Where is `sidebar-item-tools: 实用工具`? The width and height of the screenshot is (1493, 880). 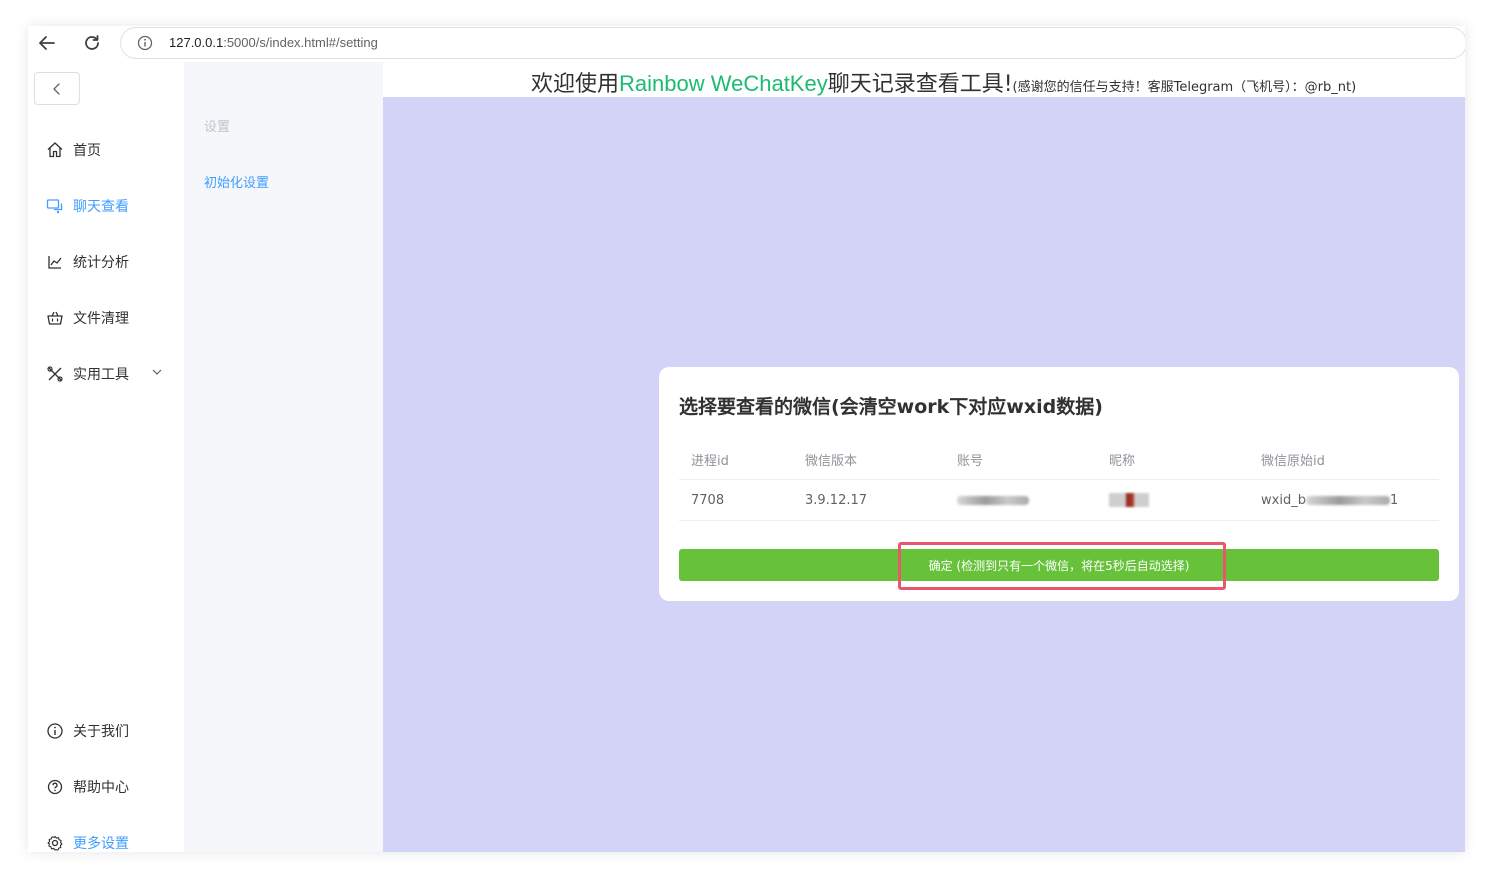 sidebar-item-tools: 实用工具 is located at coordinates (111, 374).